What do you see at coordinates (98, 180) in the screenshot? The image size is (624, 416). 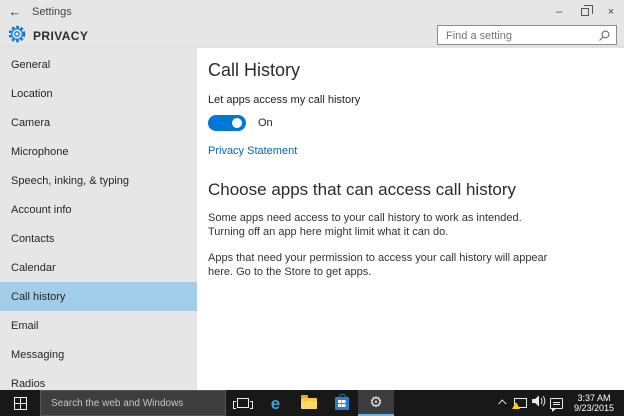 I see `sidebar-item-speech: Speech, inking, & typing` at bounding box center [98, 180].